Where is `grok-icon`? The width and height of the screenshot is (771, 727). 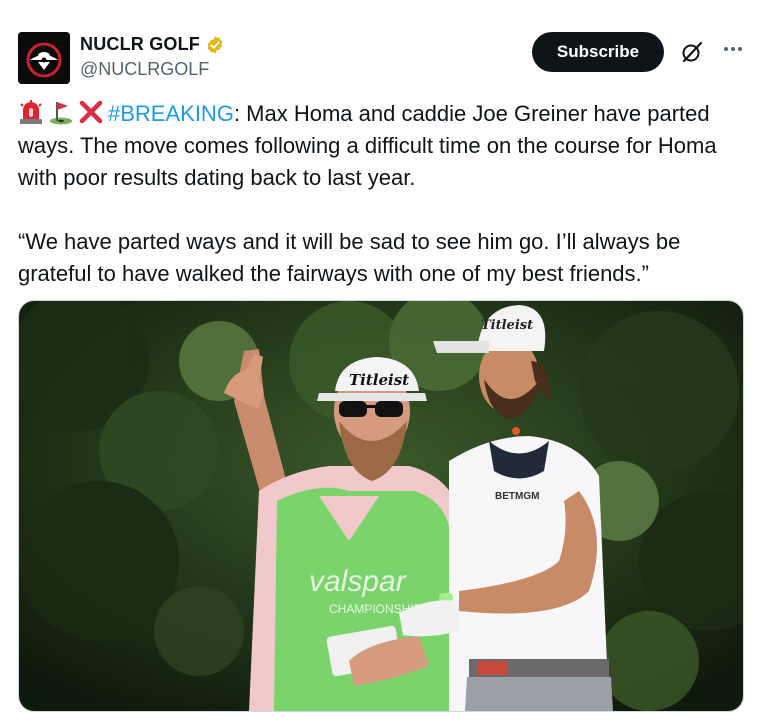 grok-icon is located at coordinates (692, 52).